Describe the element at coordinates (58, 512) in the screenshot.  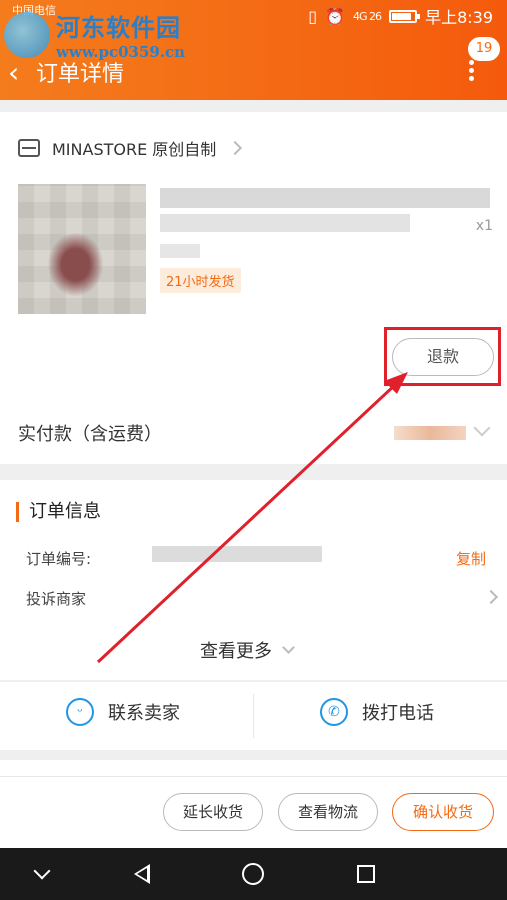
I see `order-info-title: 订单信息` at that location.